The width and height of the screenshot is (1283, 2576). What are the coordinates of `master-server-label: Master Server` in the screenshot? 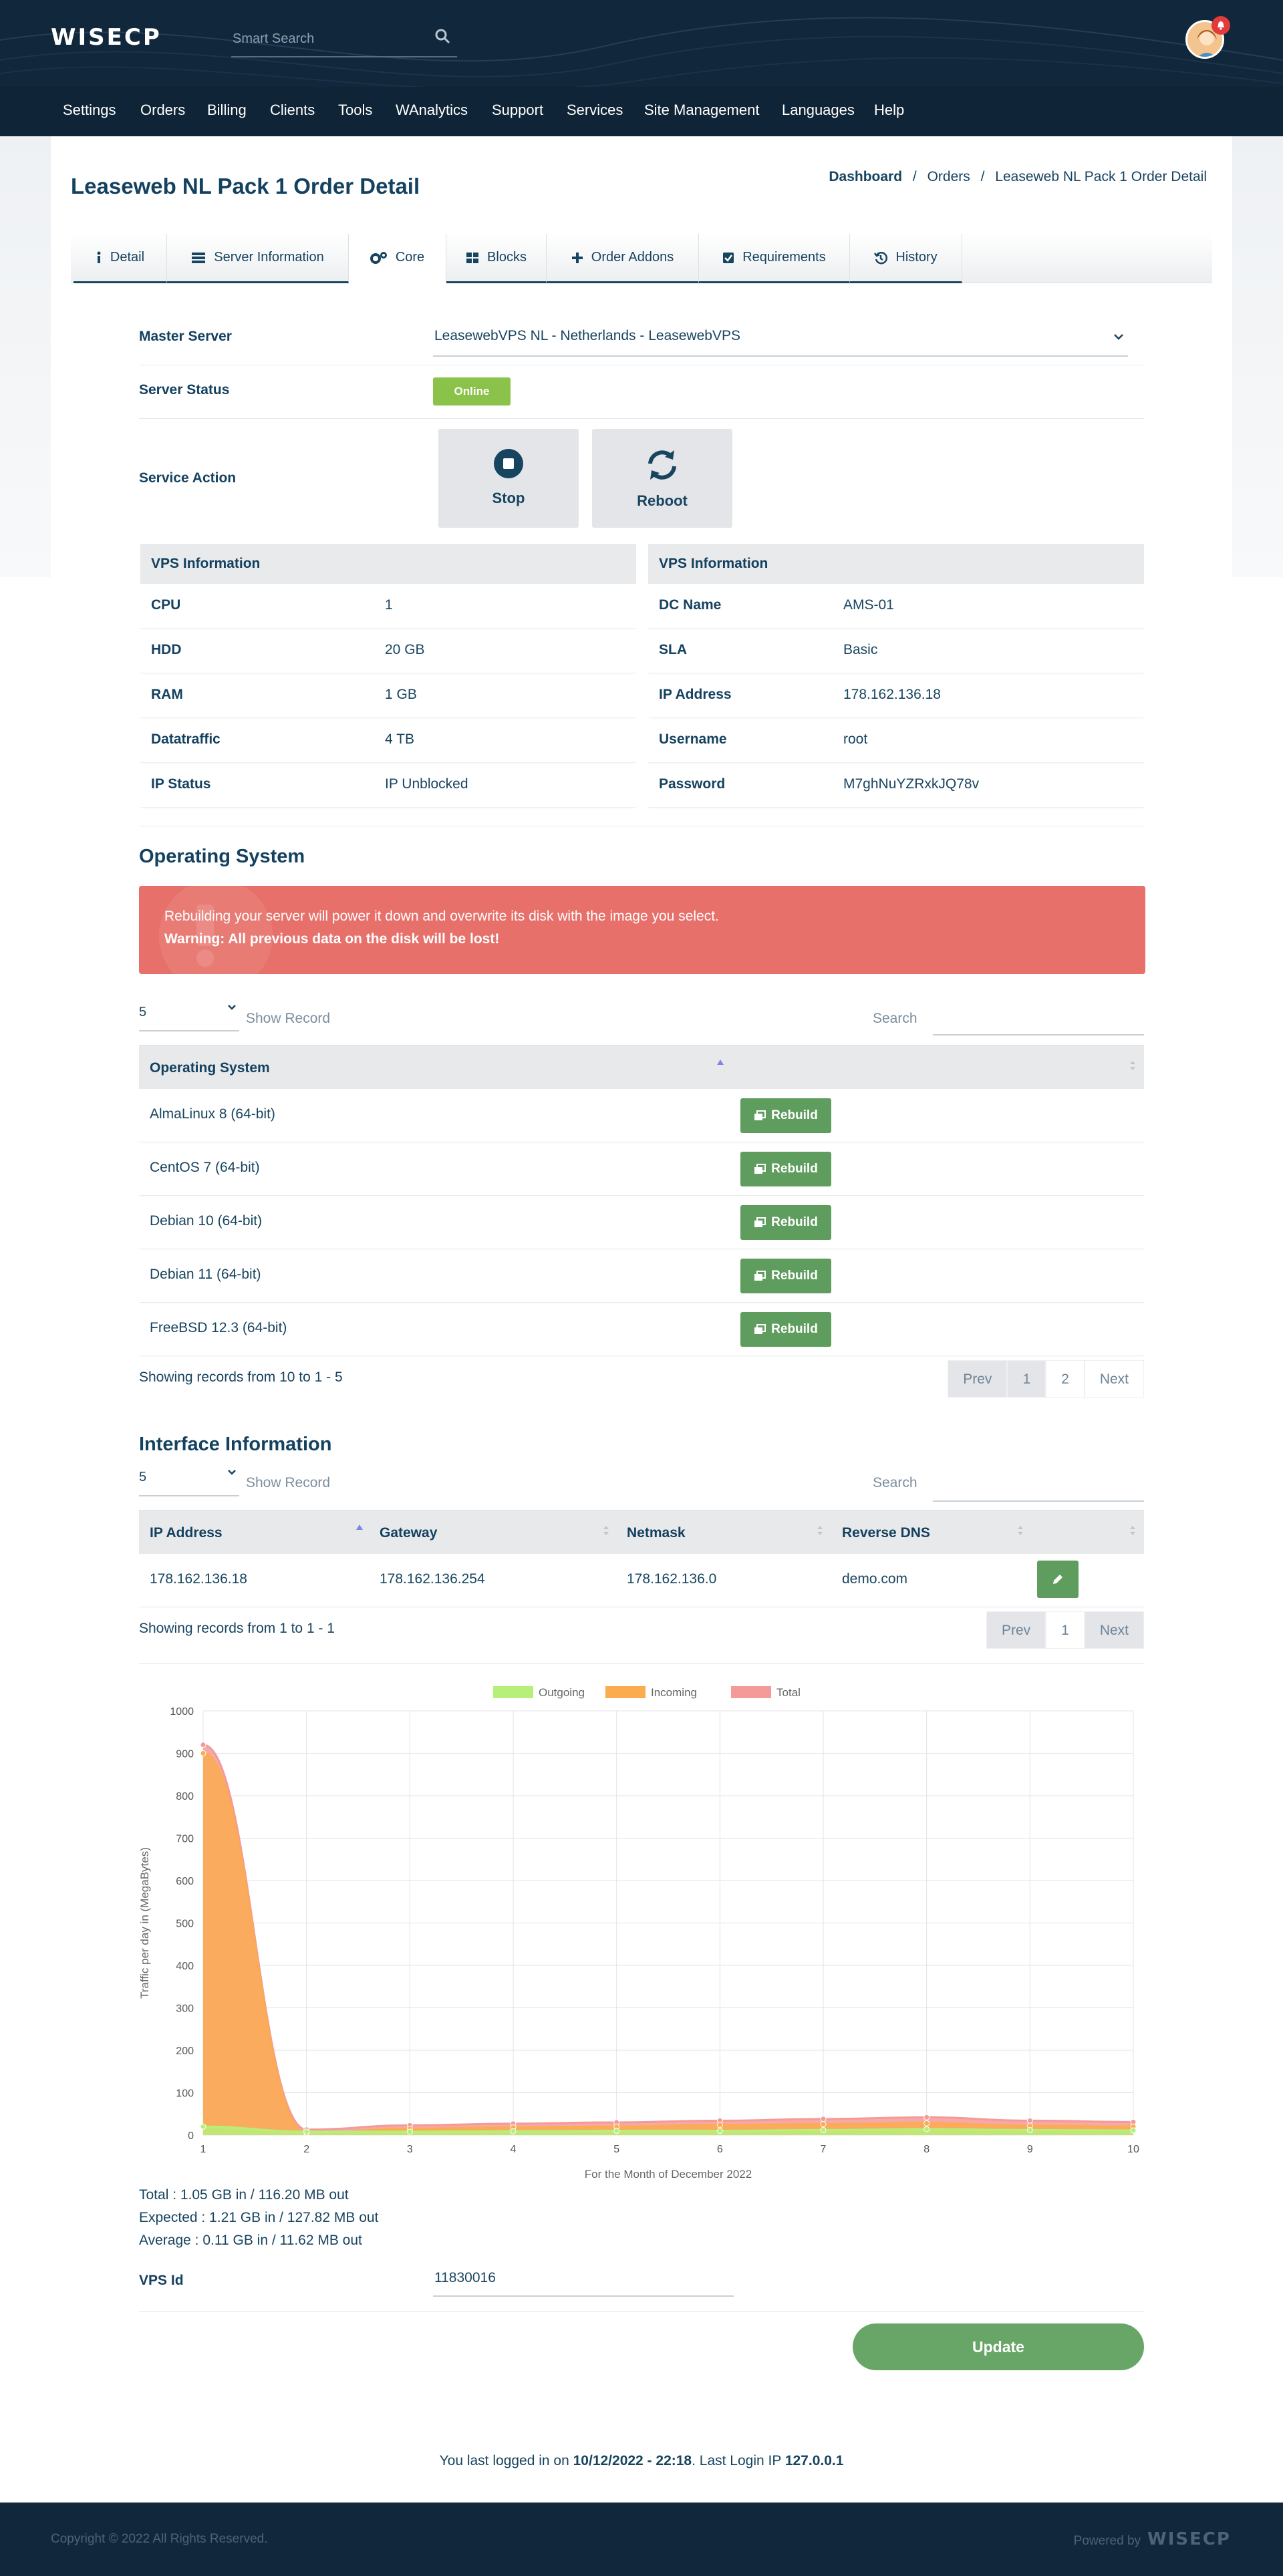 It's located at (185, 336).